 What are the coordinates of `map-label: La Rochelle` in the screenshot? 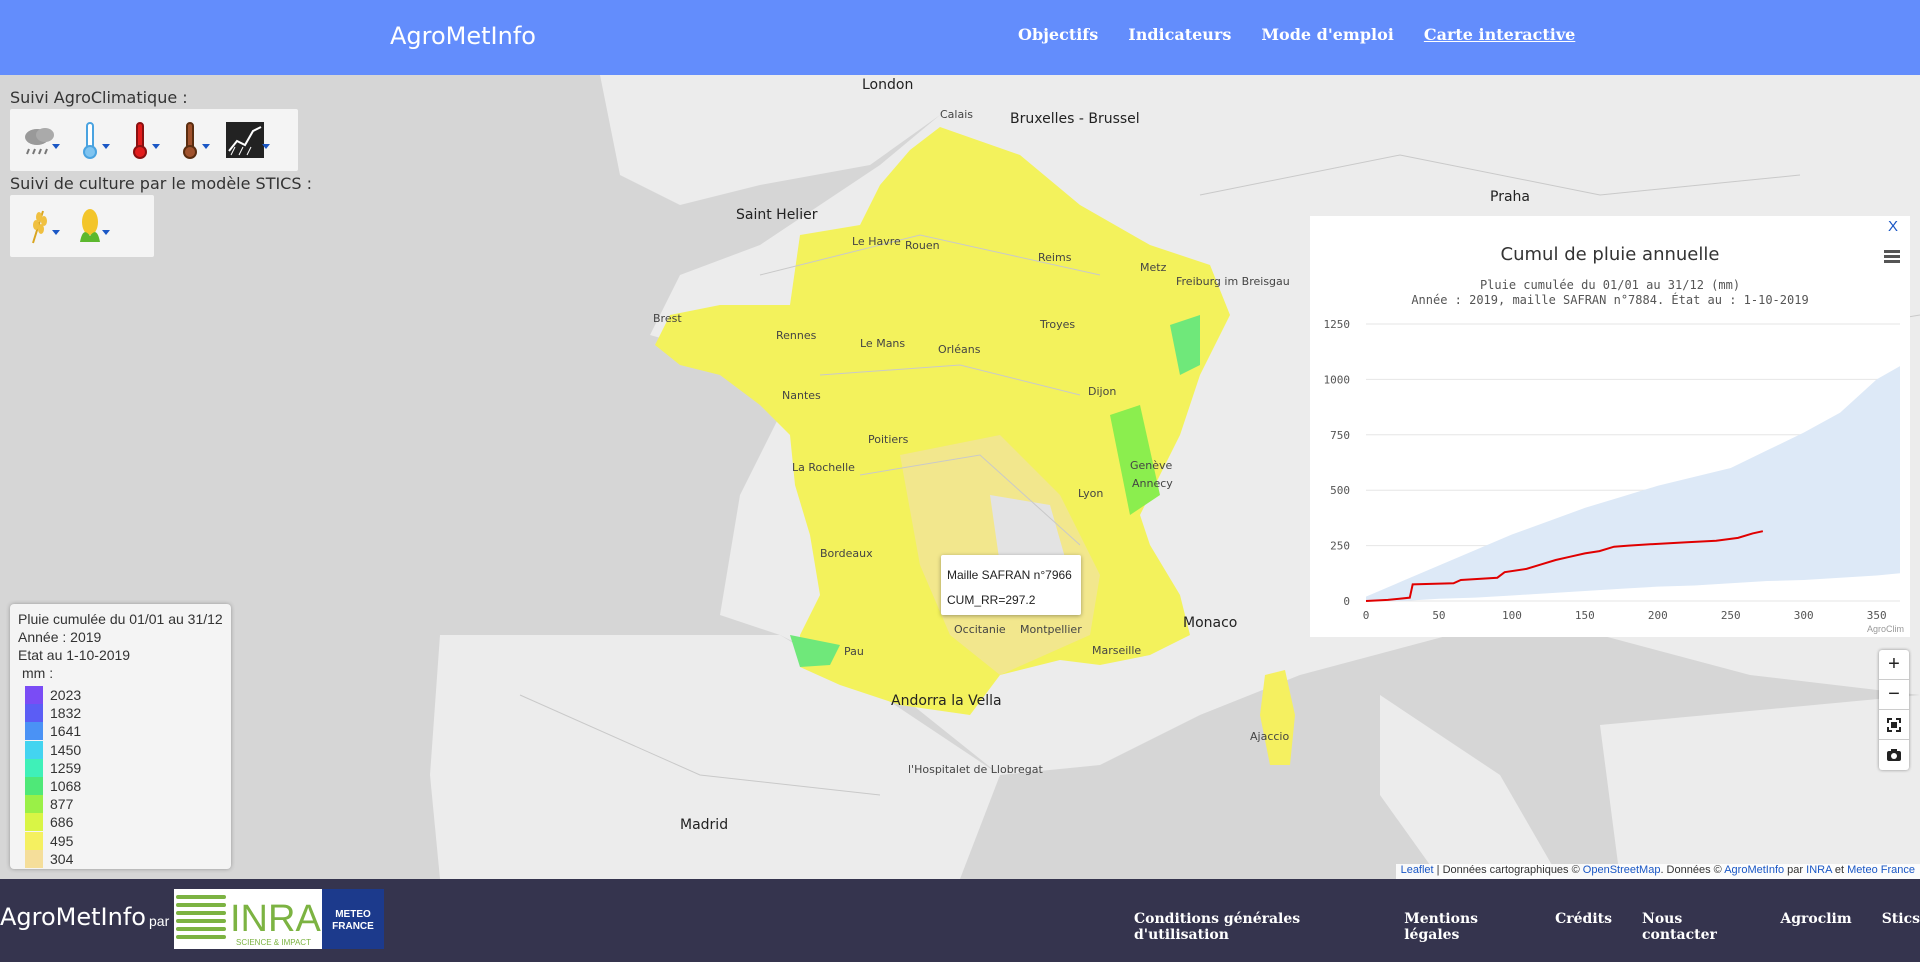 It's located at (823, 467).